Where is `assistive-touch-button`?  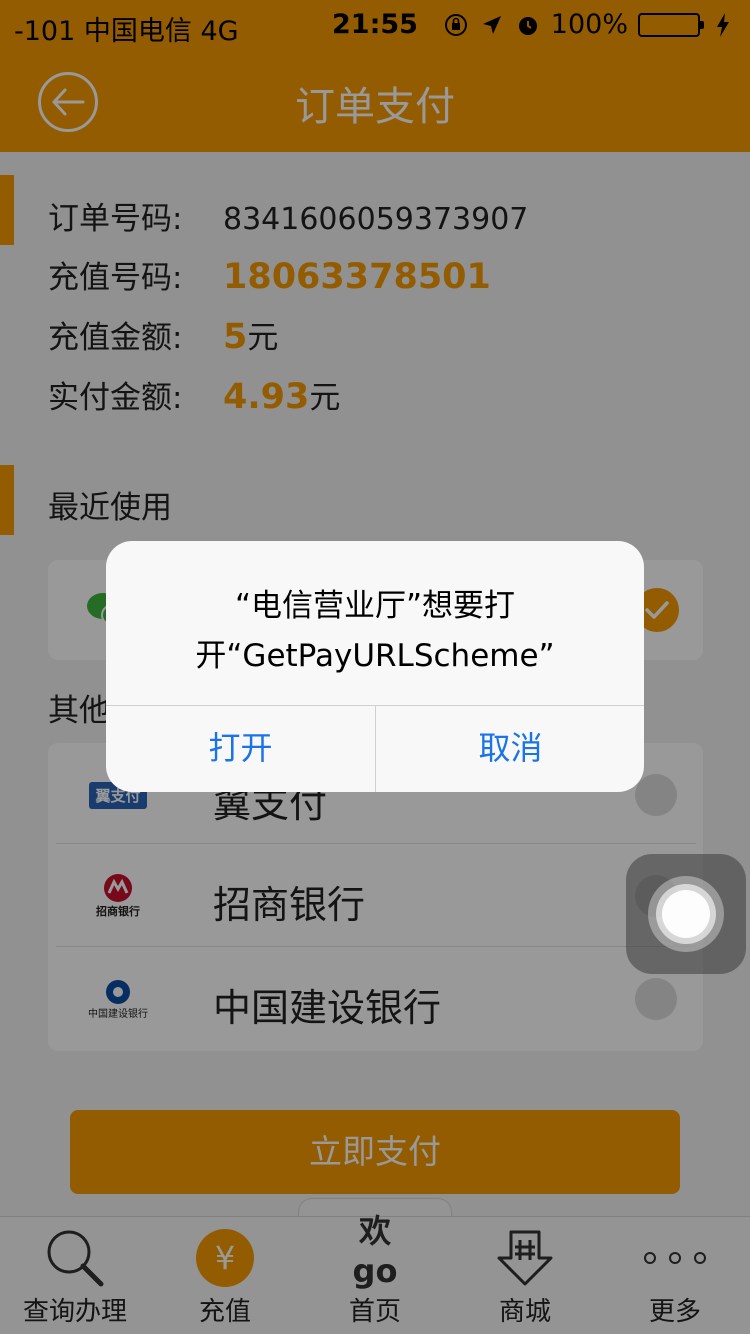 assistive-touch-button is located at coordinates (686, 914).